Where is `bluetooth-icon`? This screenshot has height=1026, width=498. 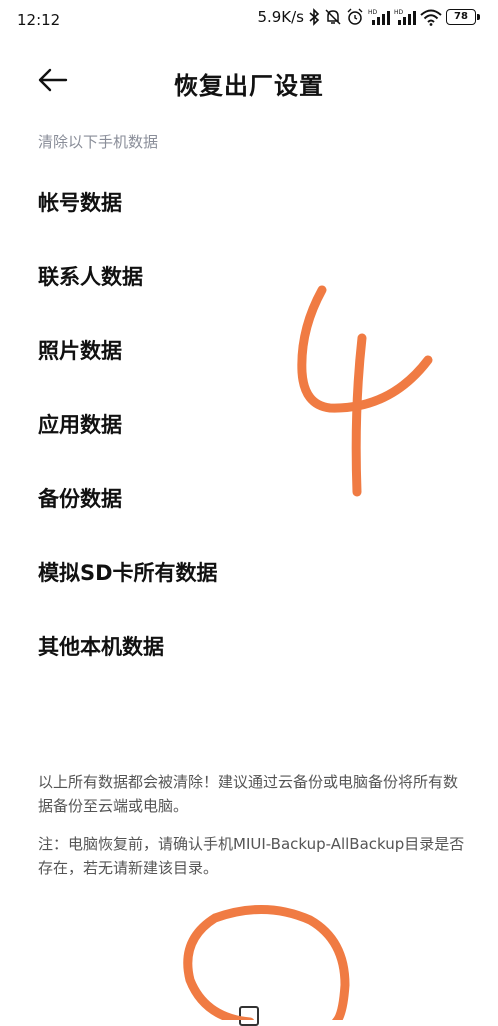
bluetooth-icon is located at coordinates (314, 17).